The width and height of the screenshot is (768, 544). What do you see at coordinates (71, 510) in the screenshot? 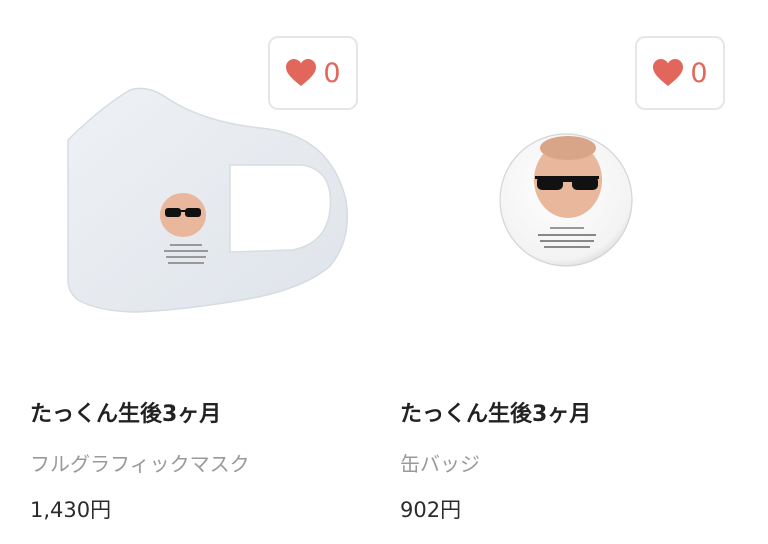
I see `product-price: 1,430円` at bounding box center [71, 510].